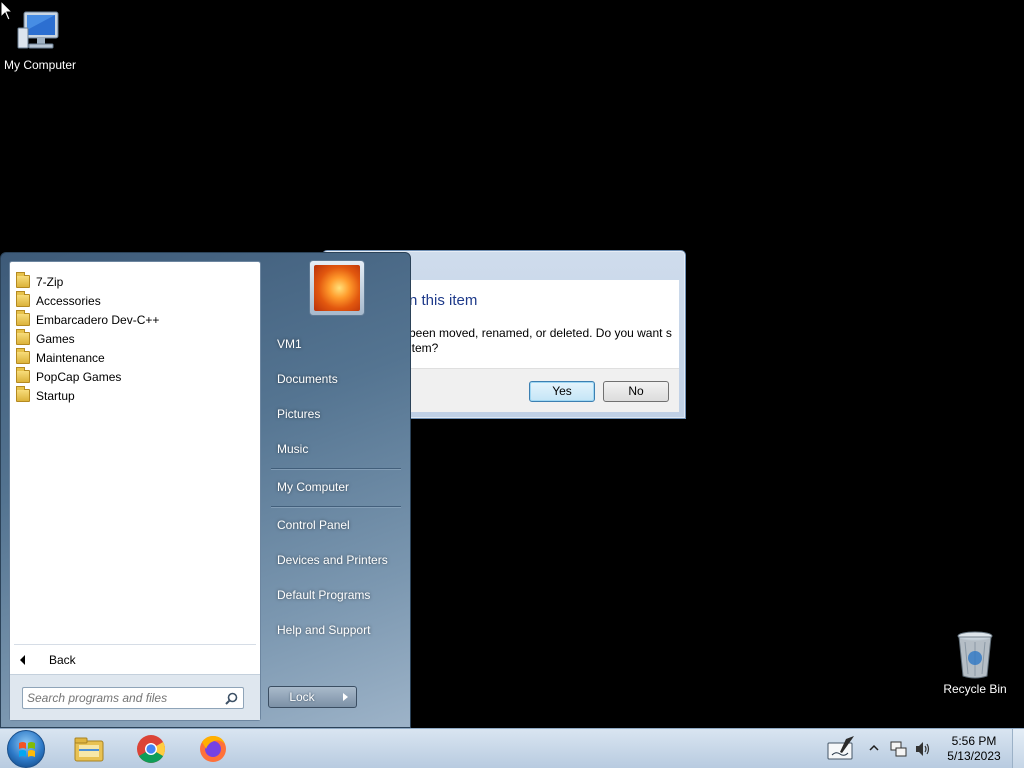 This screenshot has height=768, width=1024. What do you see at coordinates (302, 697) in the screenshot?
I see `lock-button: Lock` at bounding box center [302, 697].